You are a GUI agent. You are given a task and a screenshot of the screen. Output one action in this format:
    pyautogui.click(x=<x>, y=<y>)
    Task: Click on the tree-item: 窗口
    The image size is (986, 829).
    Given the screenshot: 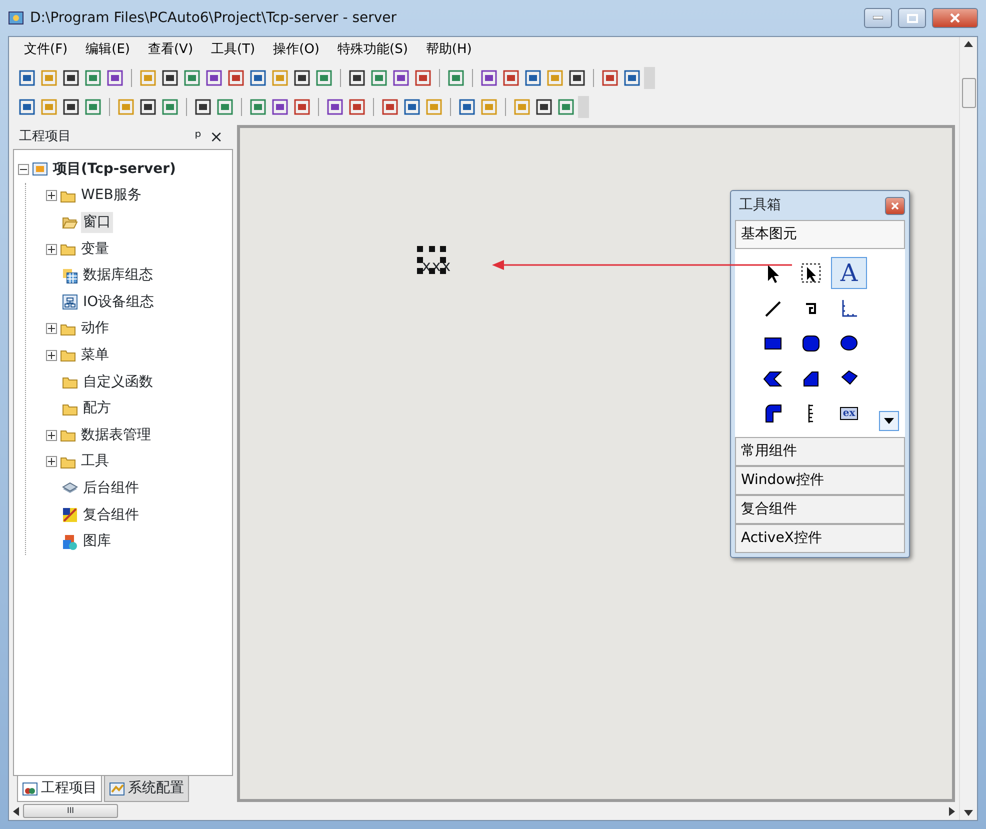 What is the action you would take?
    pyautogui.click(x=97, y=222)
    